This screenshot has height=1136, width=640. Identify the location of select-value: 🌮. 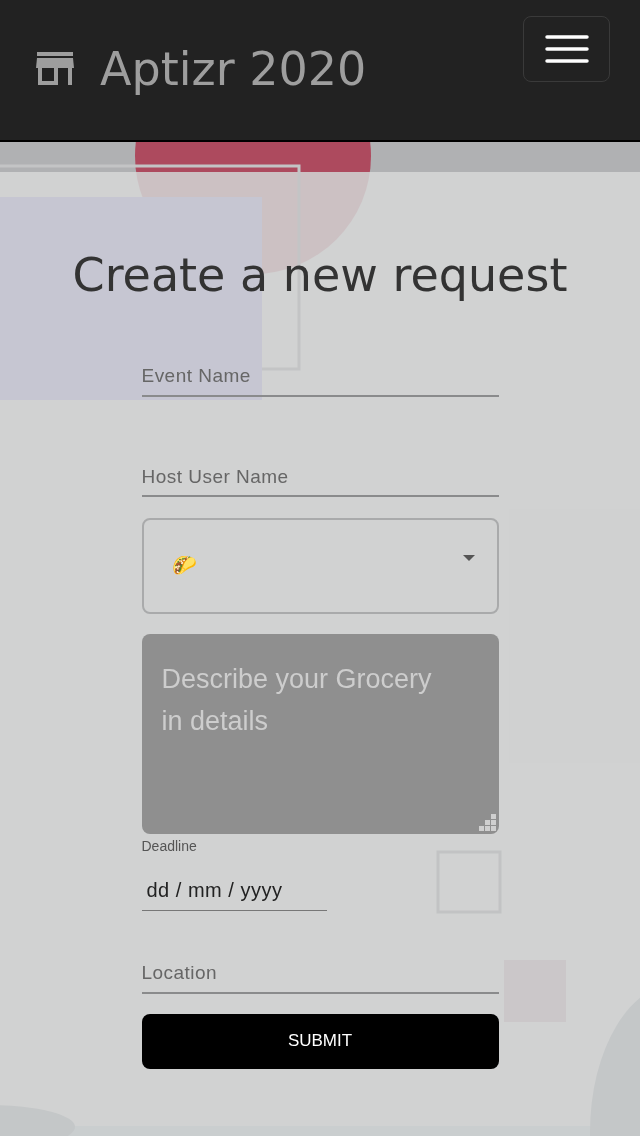
(184, 565).